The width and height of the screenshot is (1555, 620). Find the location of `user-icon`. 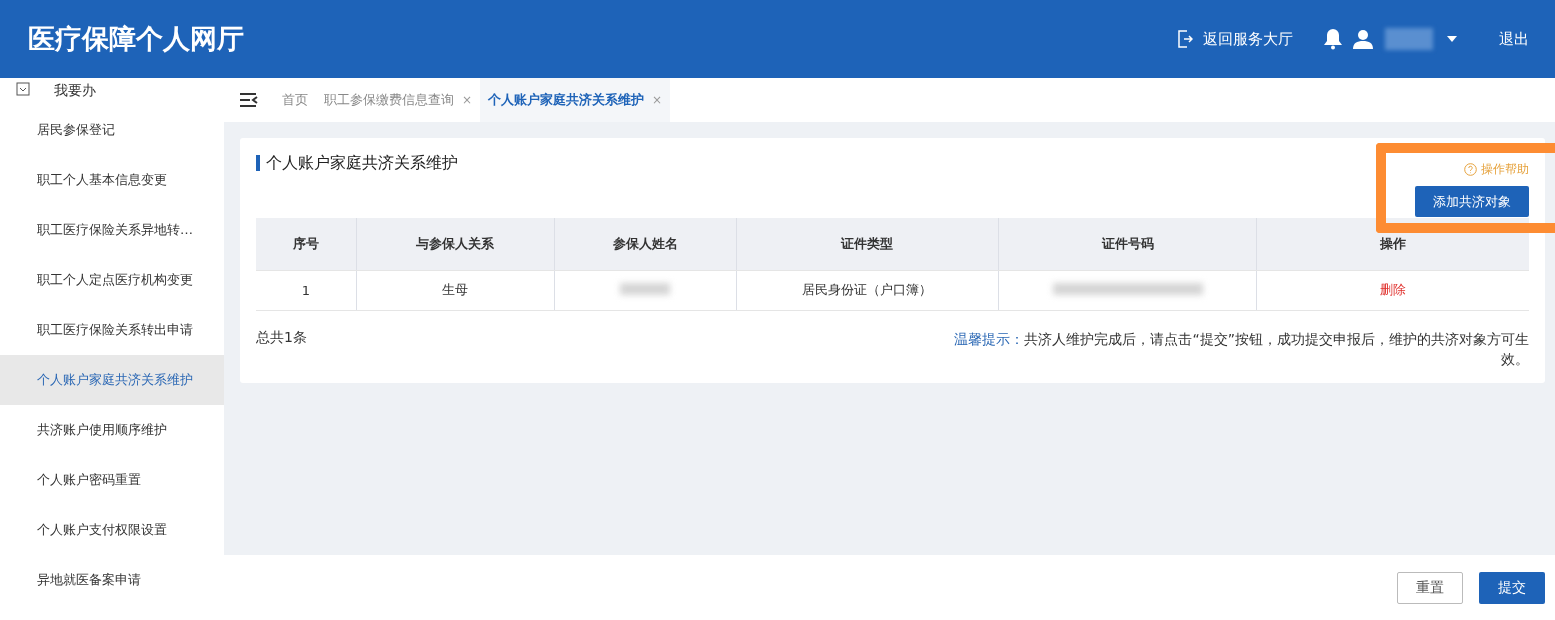

user-icon is located at coordinates (1363, 39).